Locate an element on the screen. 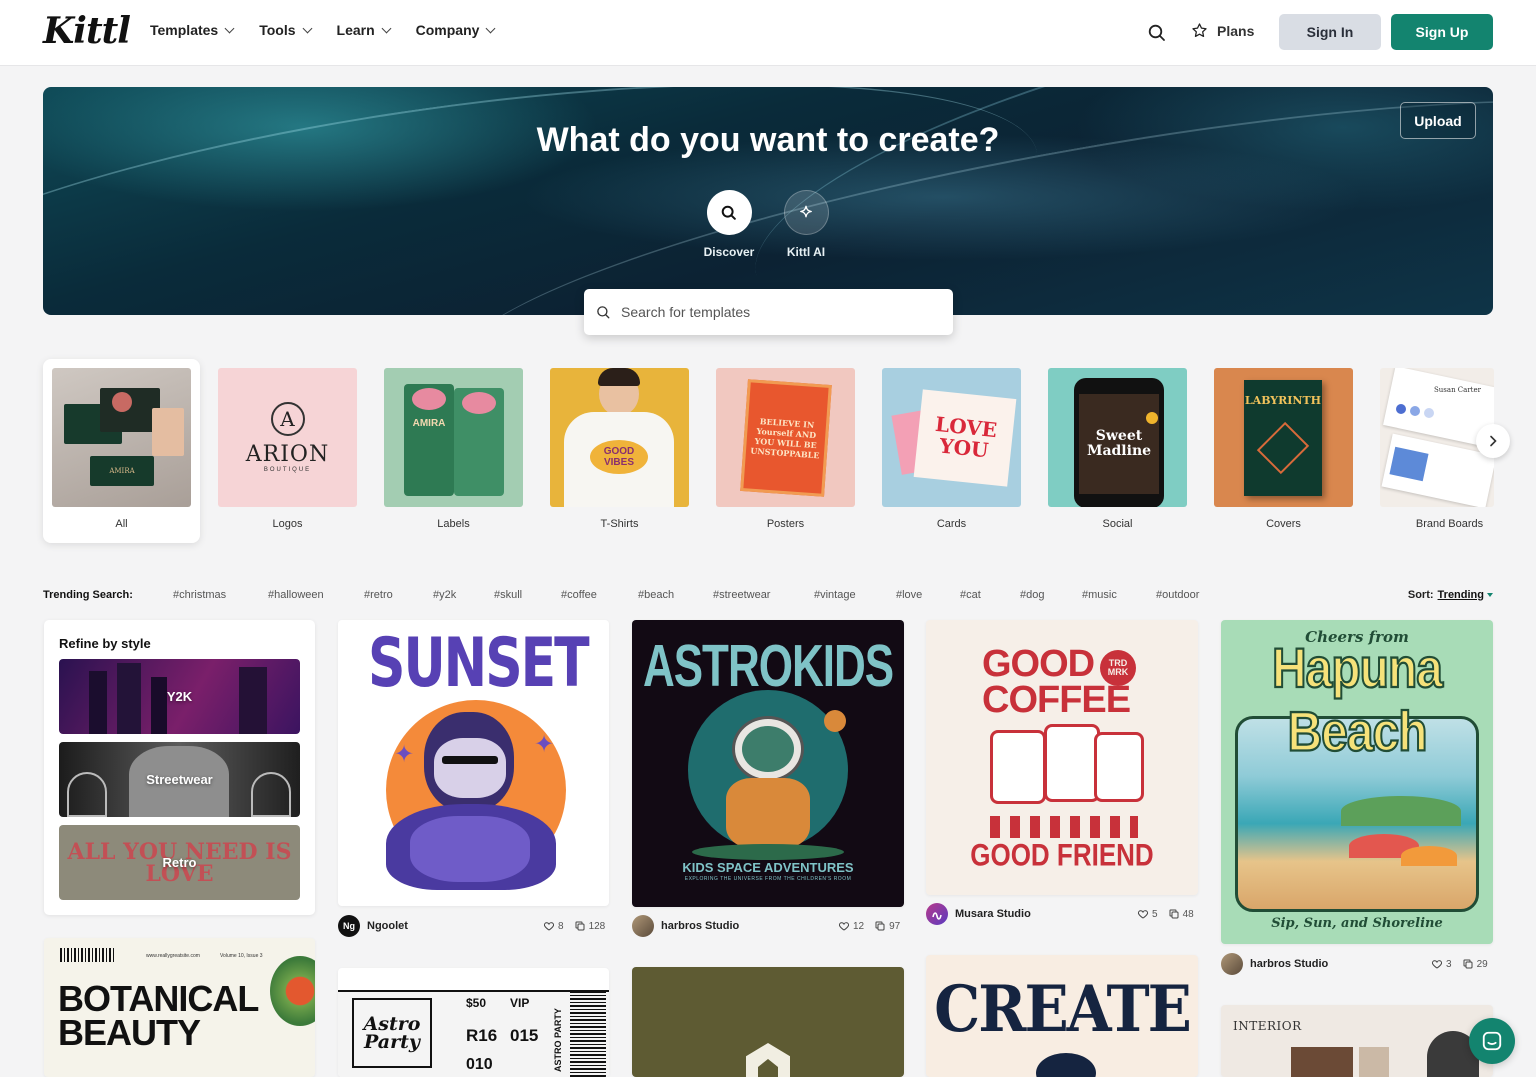 Image resolution: width=1536 pixels, height=1077 pixels. trending-tag: #retro is located at coordinates (378, 595).